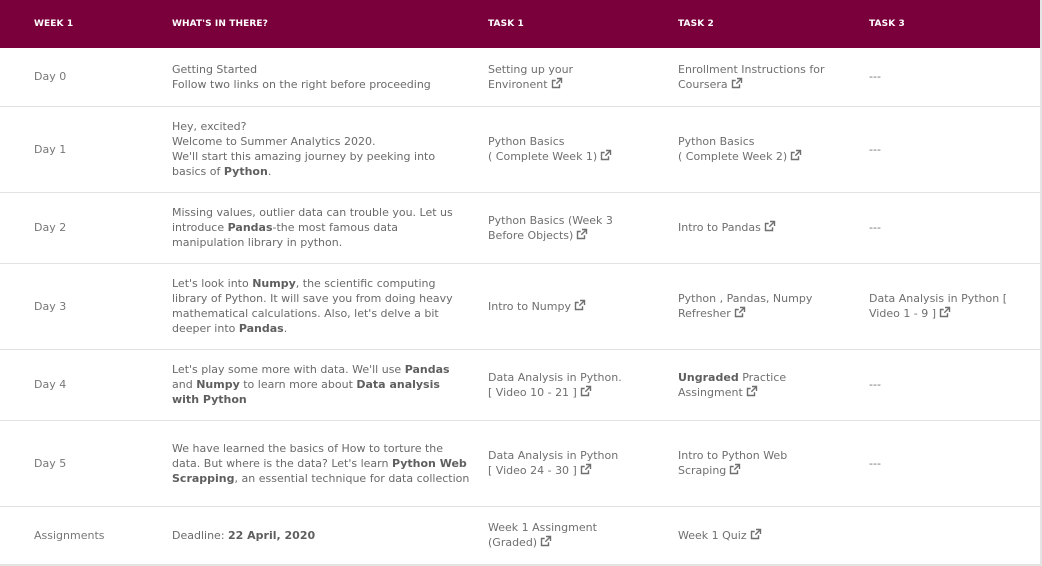 This screenshot has height=566, width=1042. I want to click on task-1-link: Intro to Numpy, so click(583, 306).